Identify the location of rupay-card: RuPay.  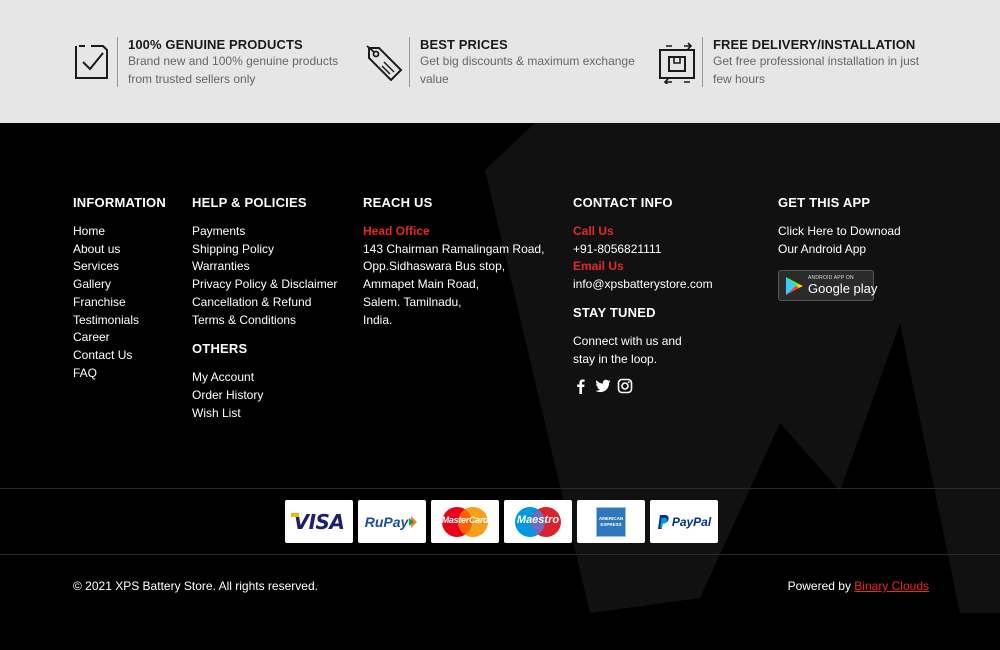
(392, 521).